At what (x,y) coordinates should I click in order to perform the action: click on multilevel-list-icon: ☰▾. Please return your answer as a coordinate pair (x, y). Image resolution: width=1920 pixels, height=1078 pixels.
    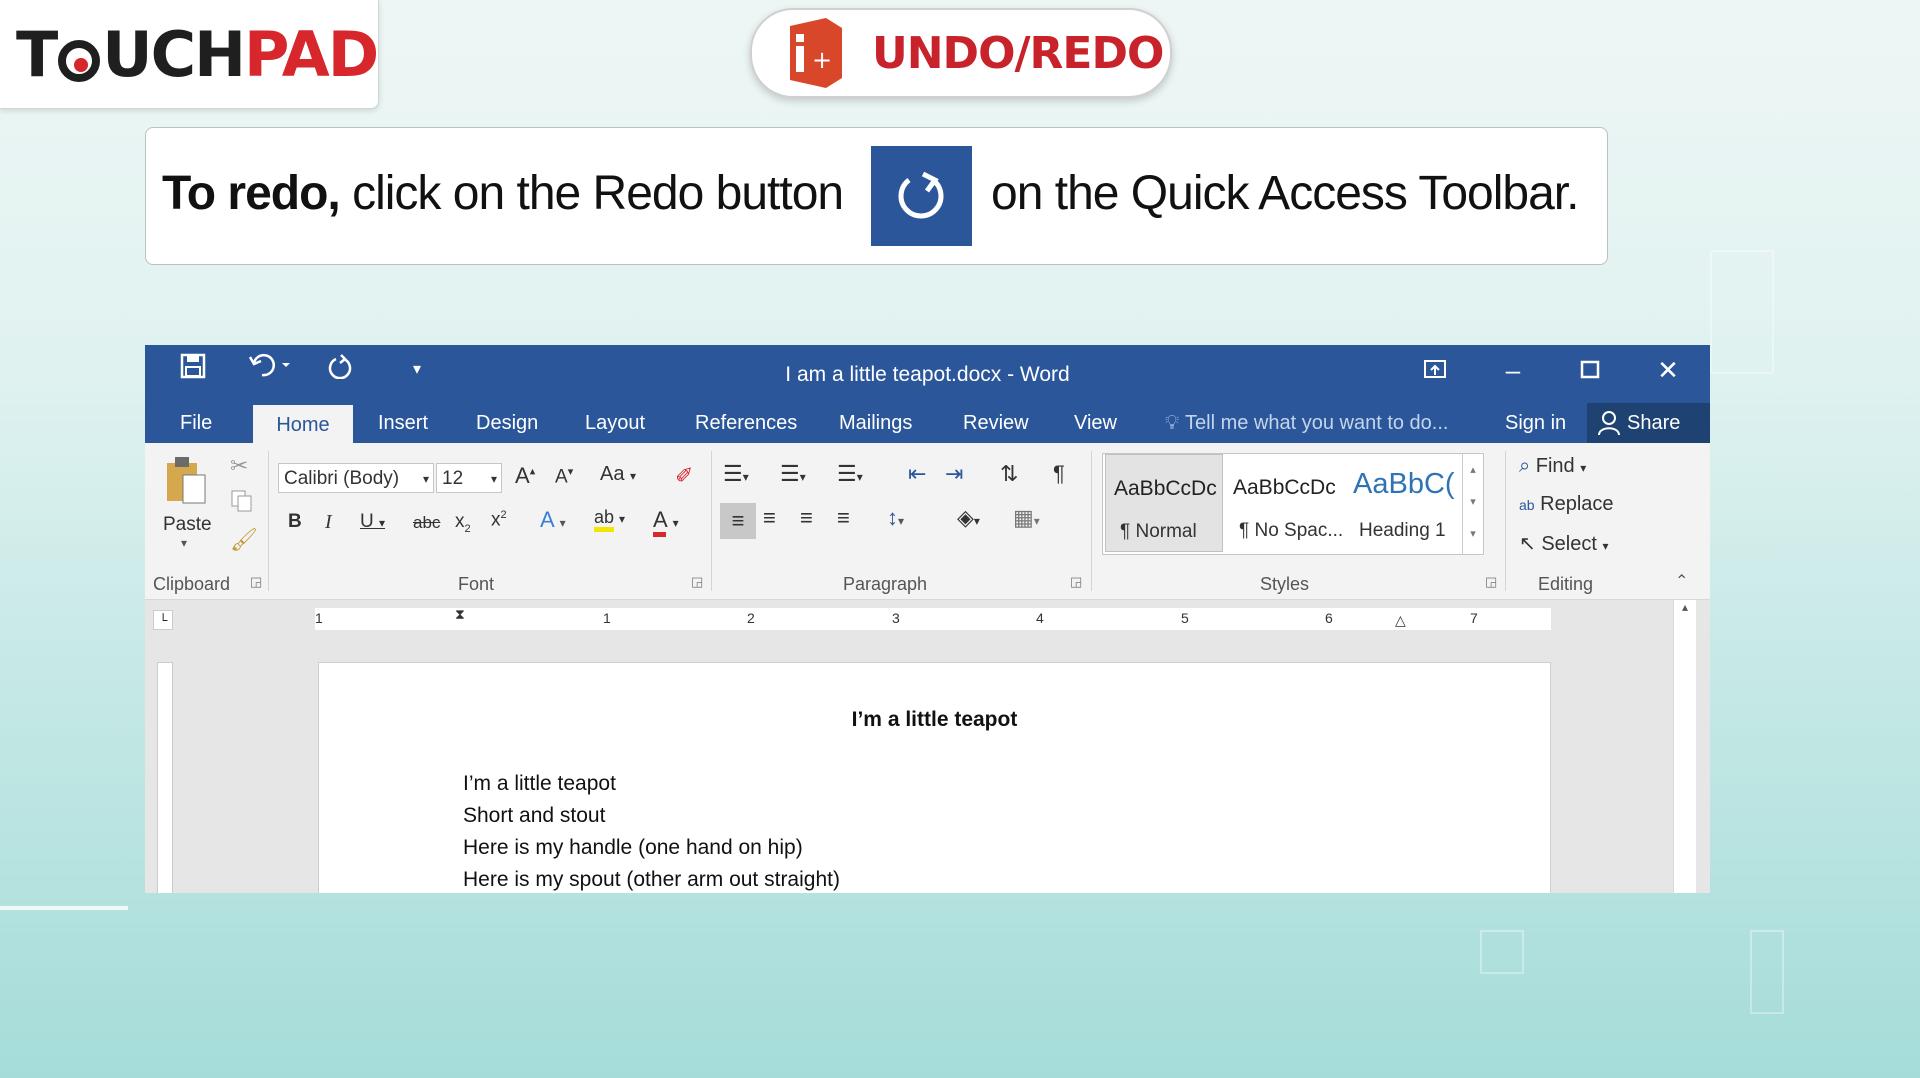
    Looking at the image, I should click on (850, 474).